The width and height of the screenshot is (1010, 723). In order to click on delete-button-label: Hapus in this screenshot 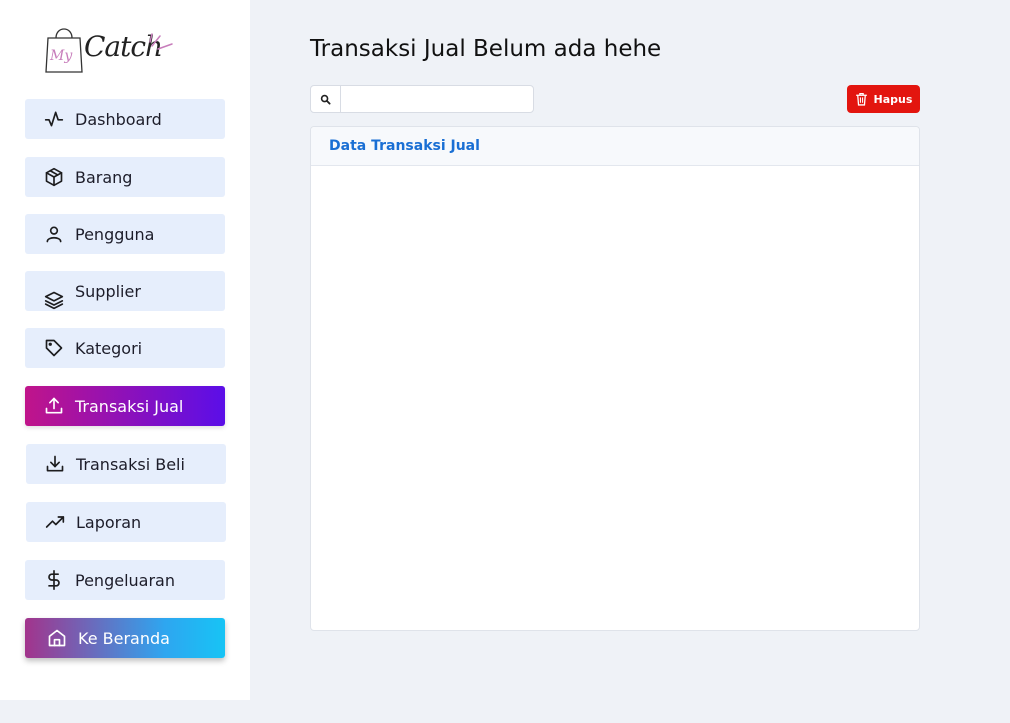, I will do `click(893, 99)`.